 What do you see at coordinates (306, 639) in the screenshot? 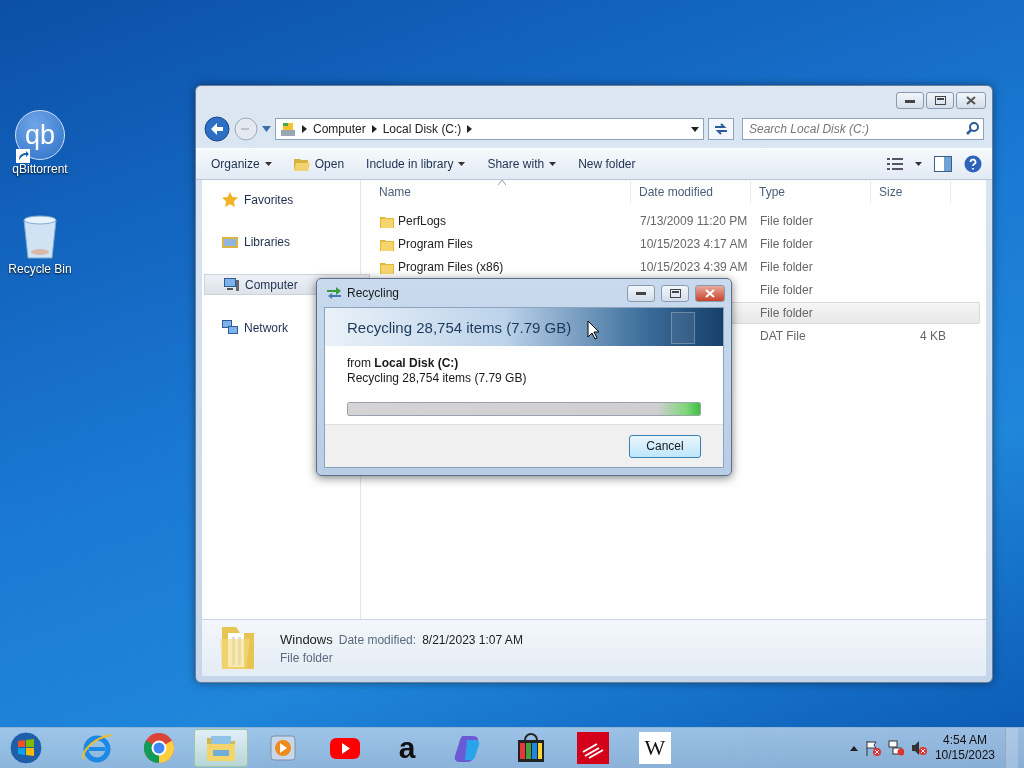
I see `item-name: Windows` at bounding box center [306, 639].